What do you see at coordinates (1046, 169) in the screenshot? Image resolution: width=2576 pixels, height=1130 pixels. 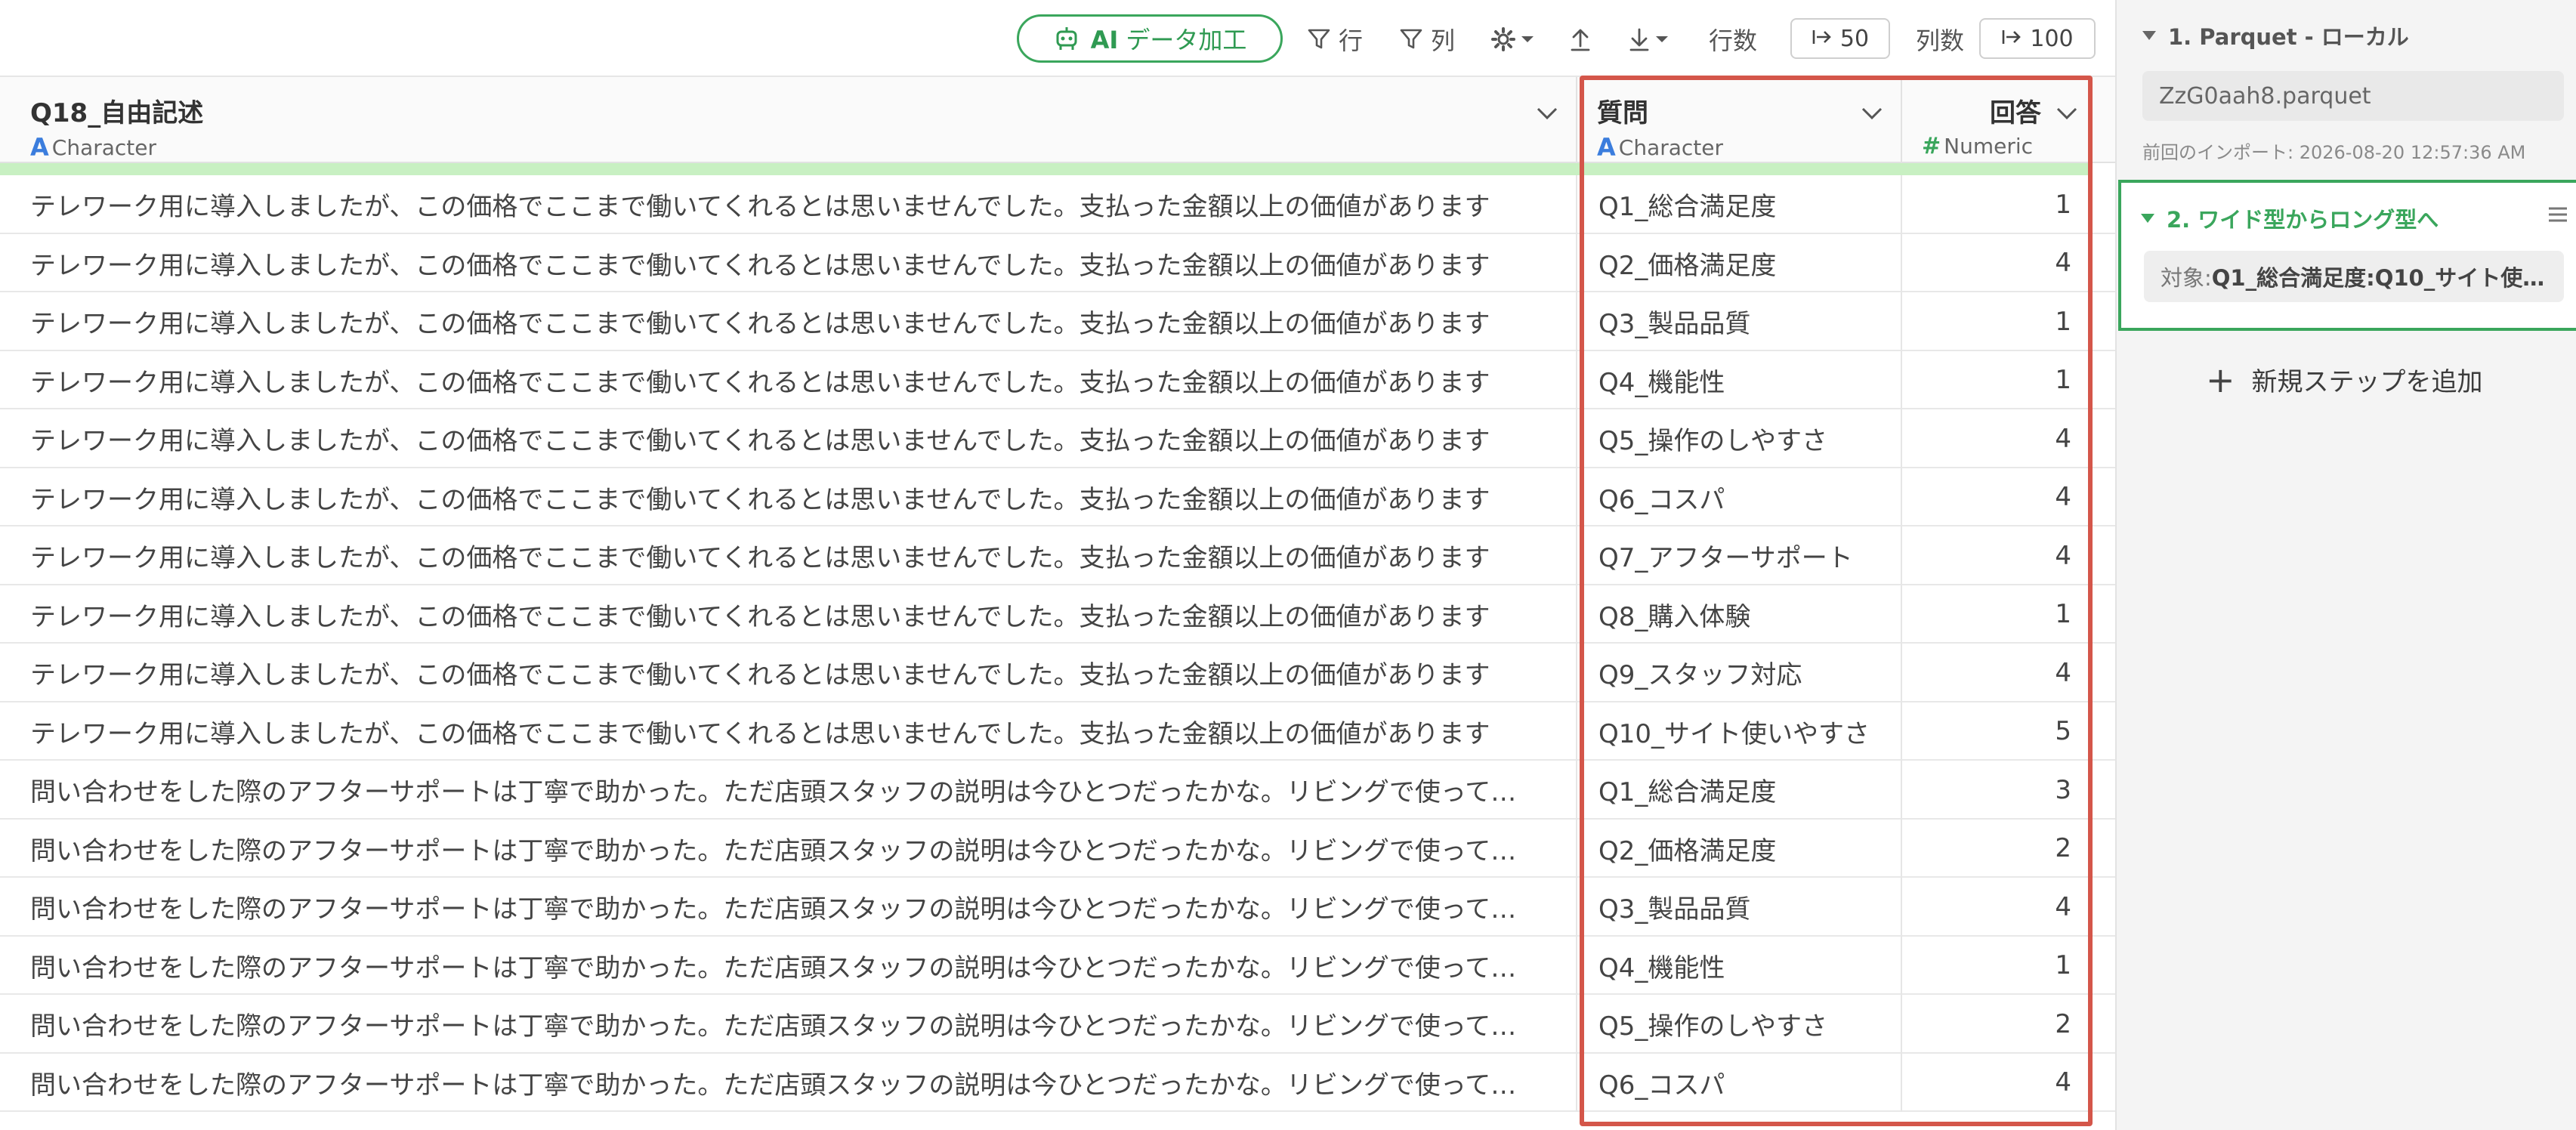 I see `column-quality-bar` at bounding box center [1046, 169].